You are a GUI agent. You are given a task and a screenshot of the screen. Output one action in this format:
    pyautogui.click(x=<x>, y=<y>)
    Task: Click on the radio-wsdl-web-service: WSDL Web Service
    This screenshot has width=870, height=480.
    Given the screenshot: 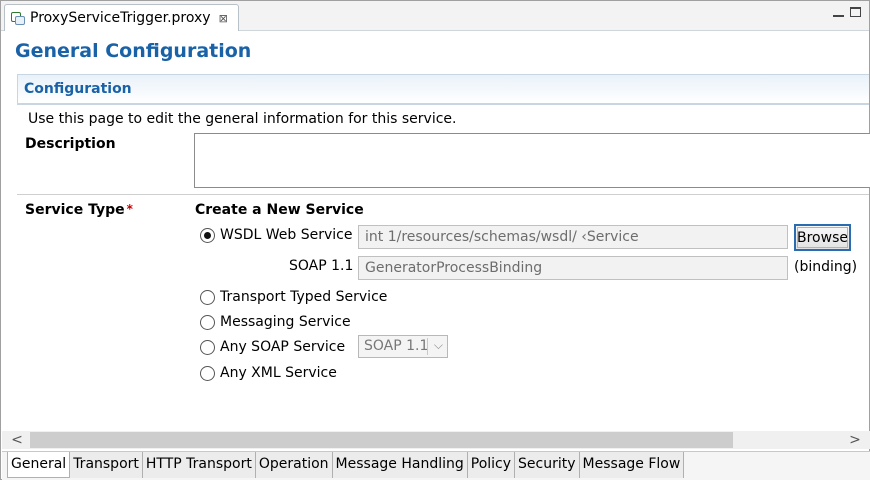 What is the action you would take?
    pyautogui.click(x=276, y=235)
    